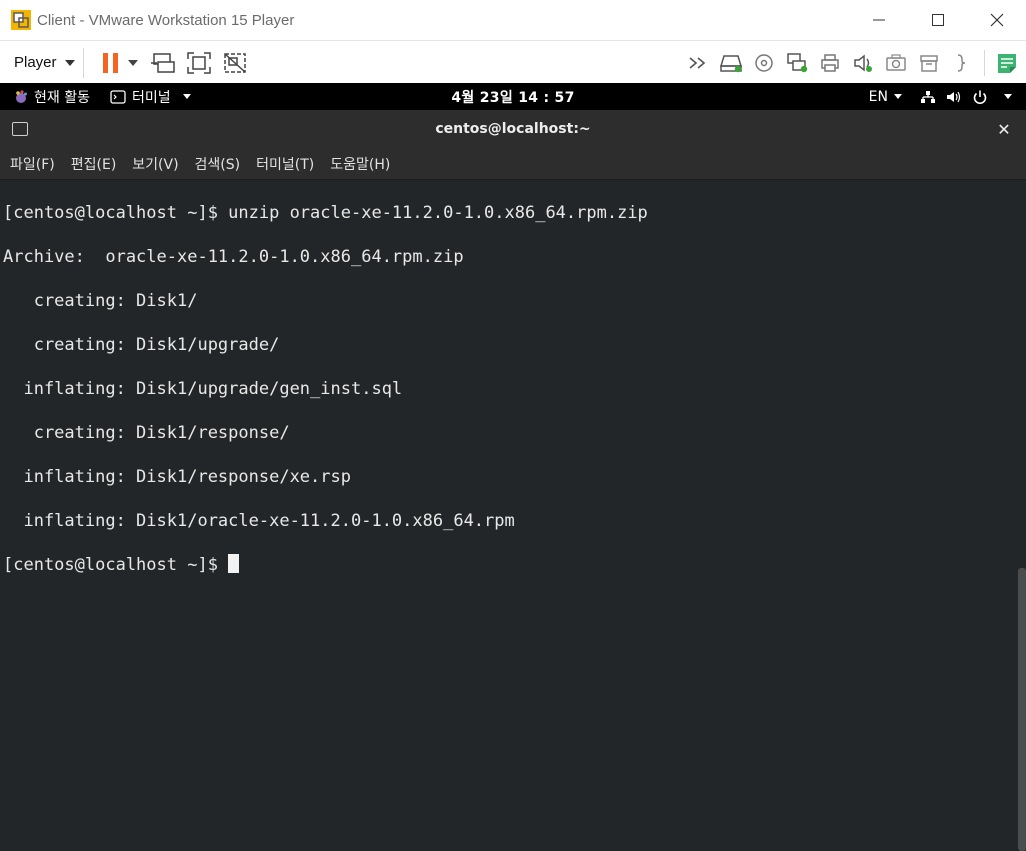 This screenshot has height=851, width=1026. I want to click on usb-box-icon, so click(929, 63).